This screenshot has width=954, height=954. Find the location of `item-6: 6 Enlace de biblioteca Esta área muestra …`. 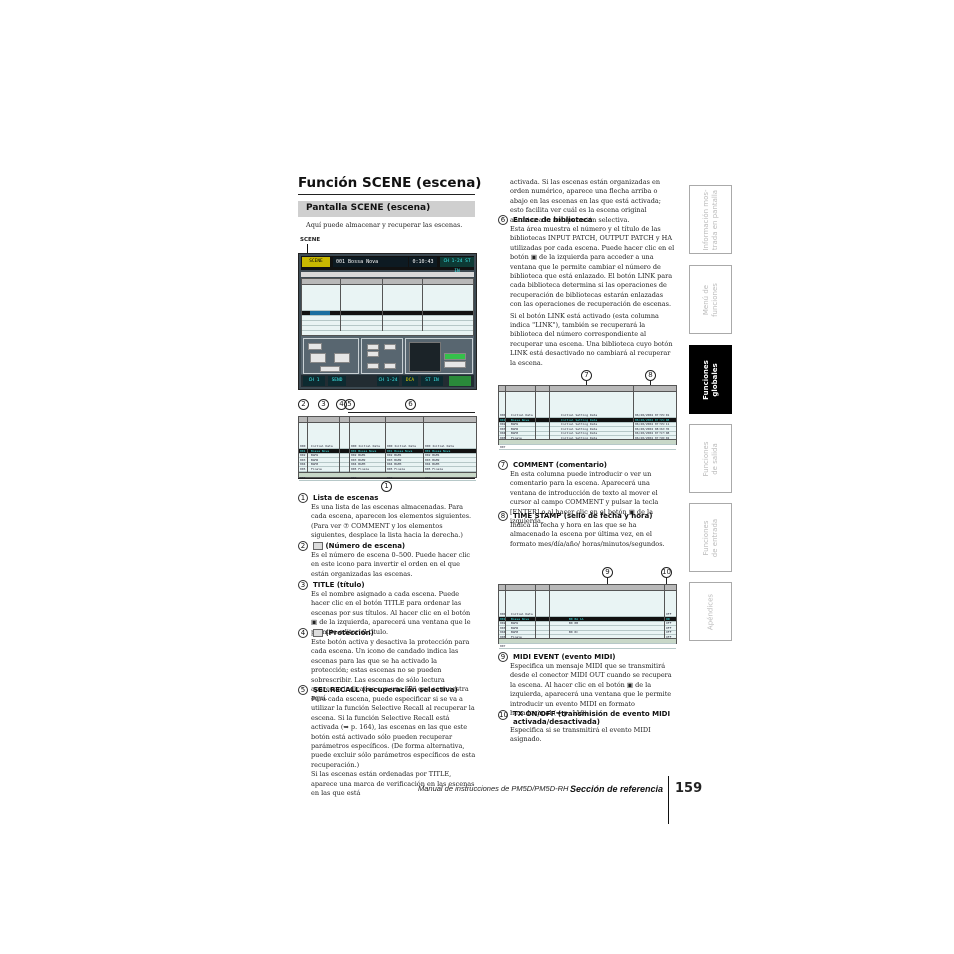

item-6: 6 Enlace de biblioteca Esta área muestra … is located at coordinates (587, 291).